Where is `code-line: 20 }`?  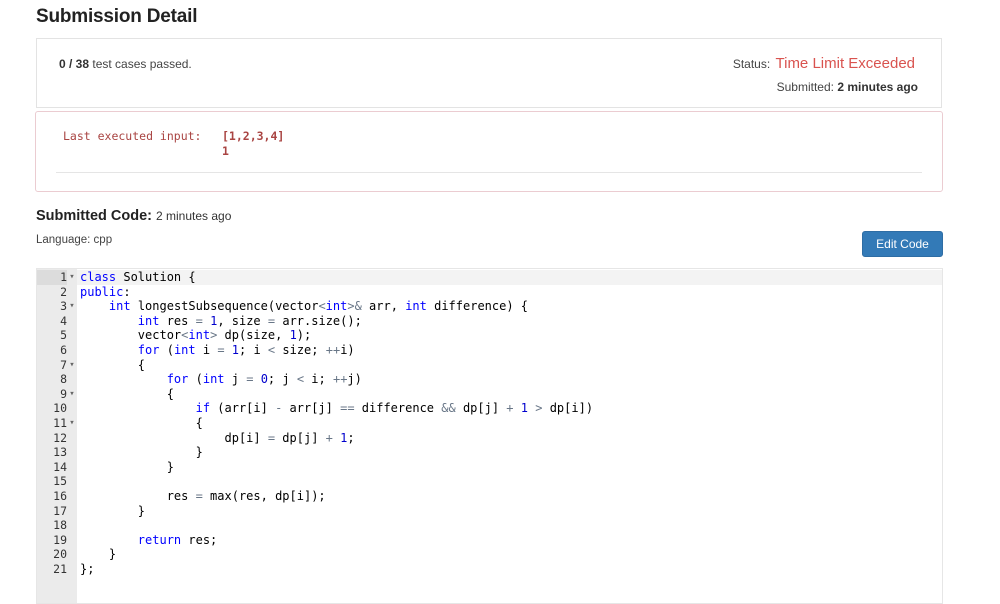 code-line: 20 } is located at coordinates (497, 554).